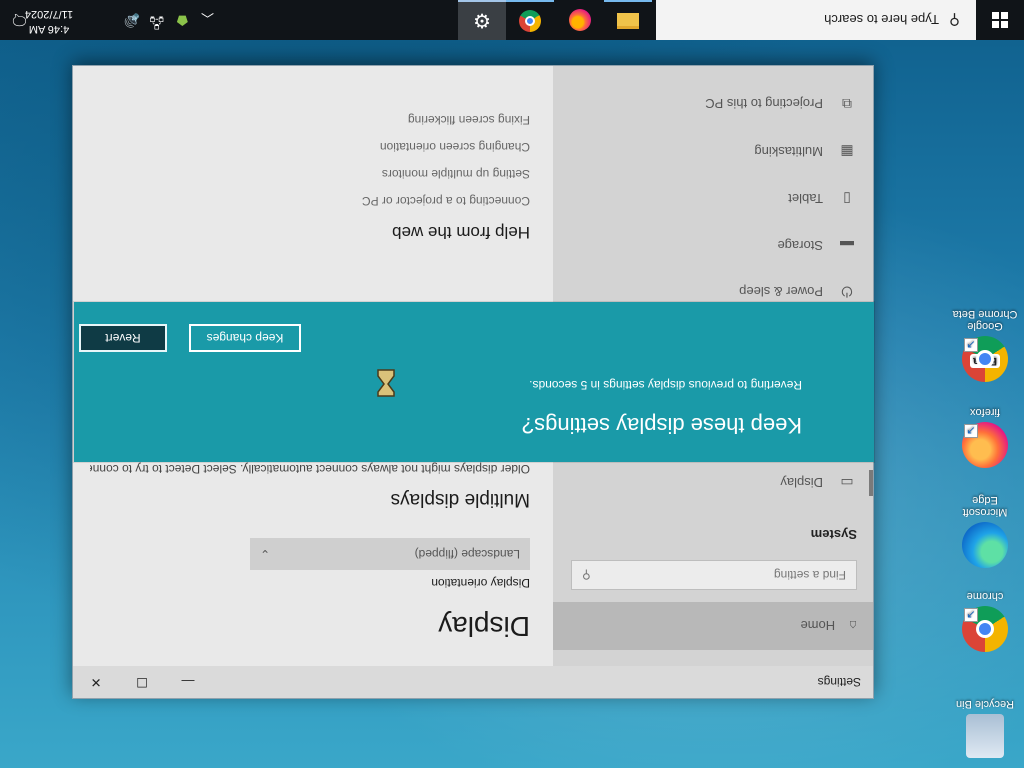  I want to click on help-link: Connecting to a projector or PC, so click(446, 201).